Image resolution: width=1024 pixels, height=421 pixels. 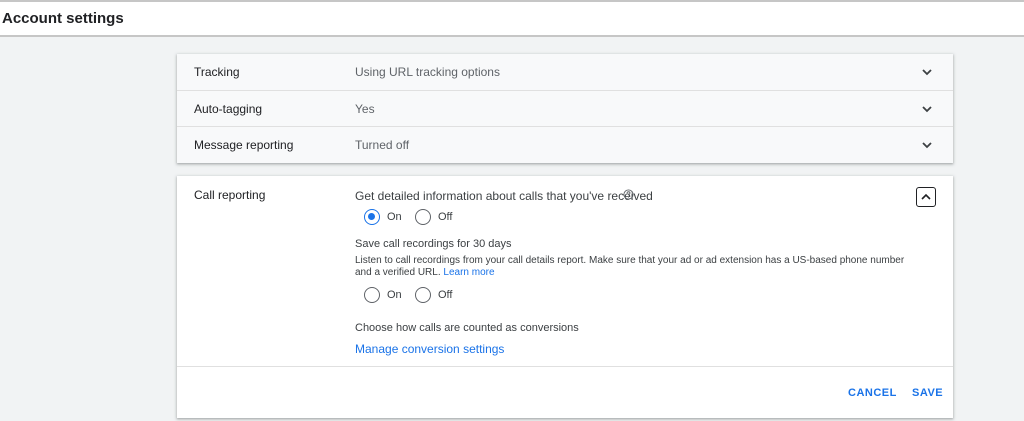 I want to click on save-button: SAVE, so click(x=927, y=393).